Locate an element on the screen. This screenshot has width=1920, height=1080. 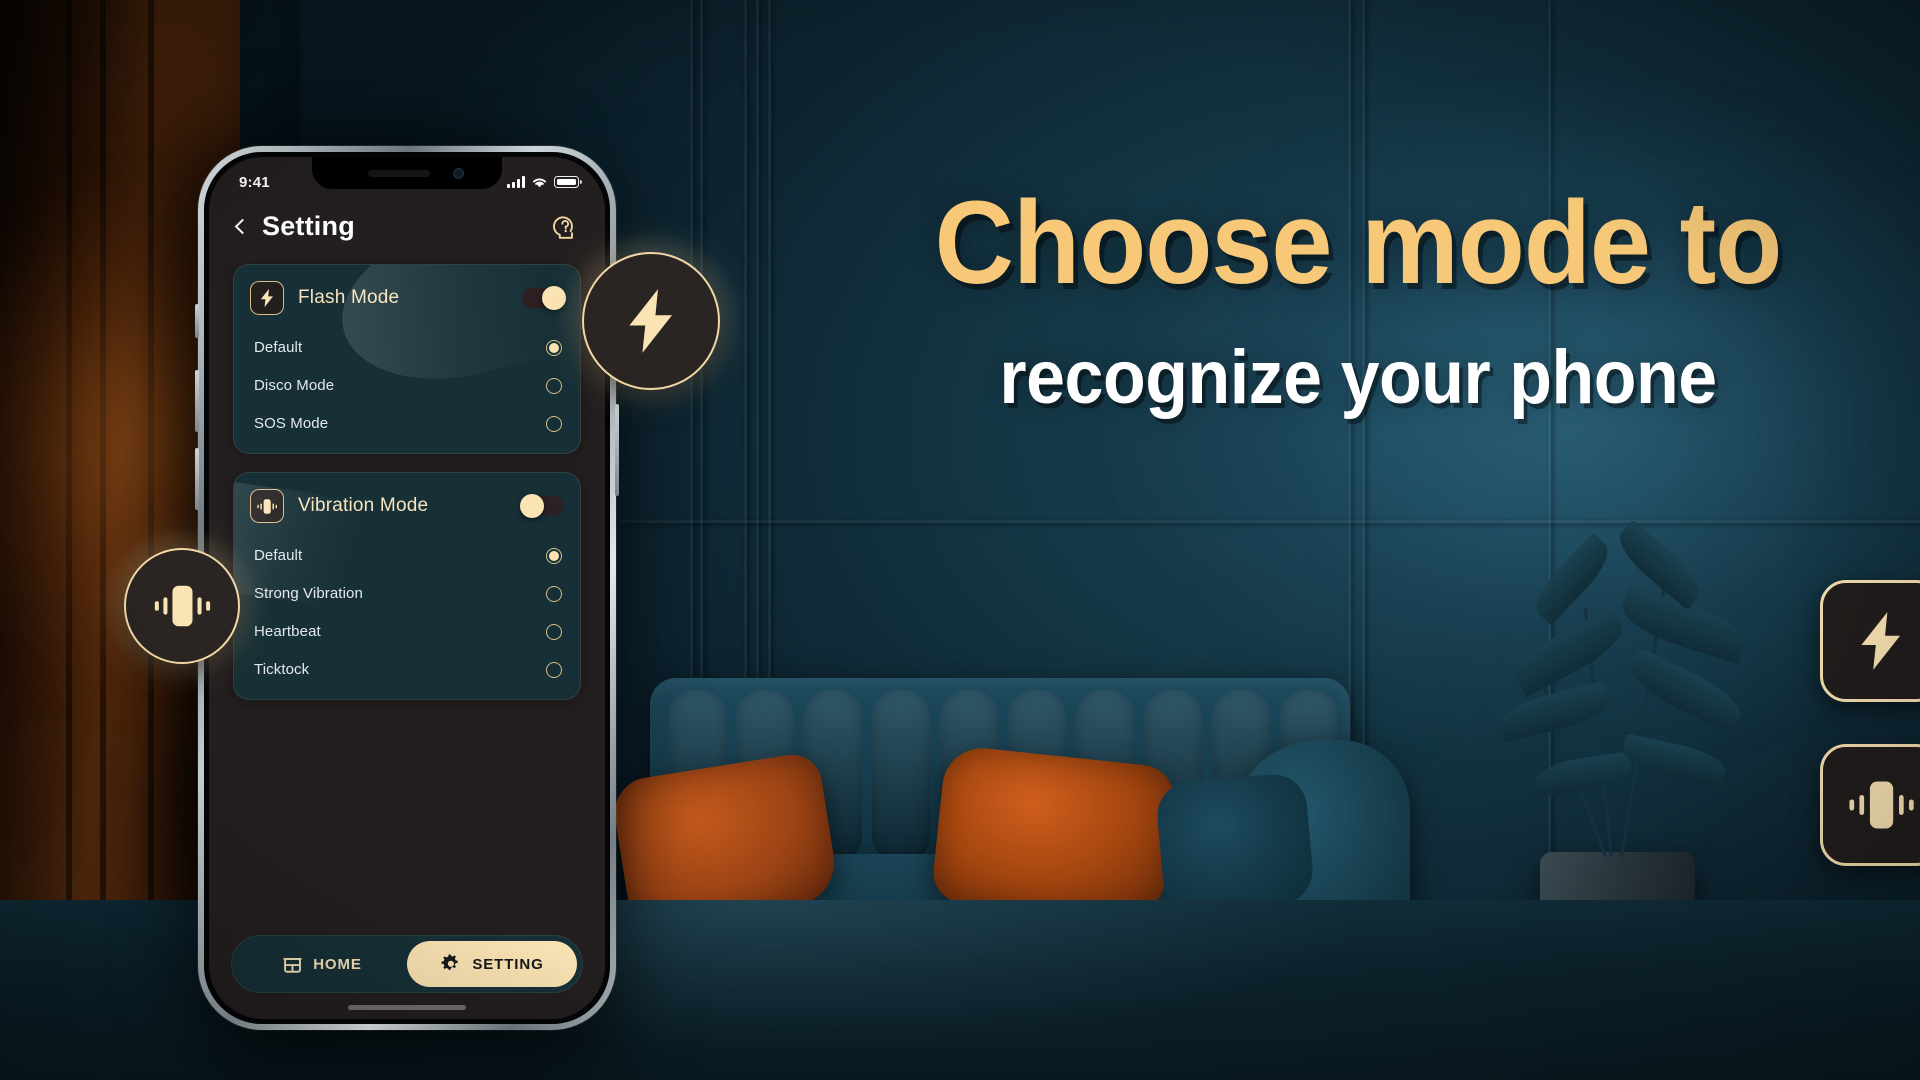
store-icon is located at coordinates (292, 965).